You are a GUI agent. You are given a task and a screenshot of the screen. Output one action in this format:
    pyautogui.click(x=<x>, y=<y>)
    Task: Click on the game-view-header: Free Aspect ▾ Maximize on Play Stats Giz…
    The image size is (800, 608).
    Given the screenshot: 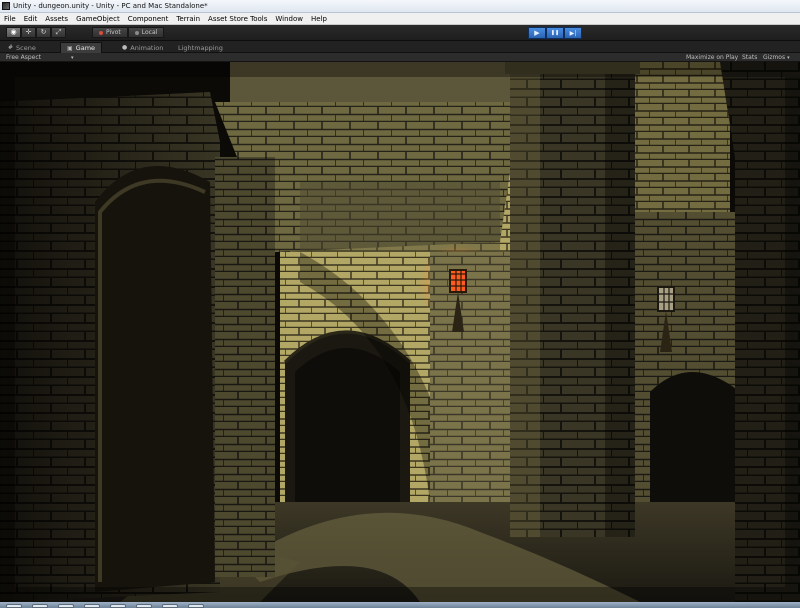 What is the action you would take?
    pyautogui.click(x=400, y=57)
    